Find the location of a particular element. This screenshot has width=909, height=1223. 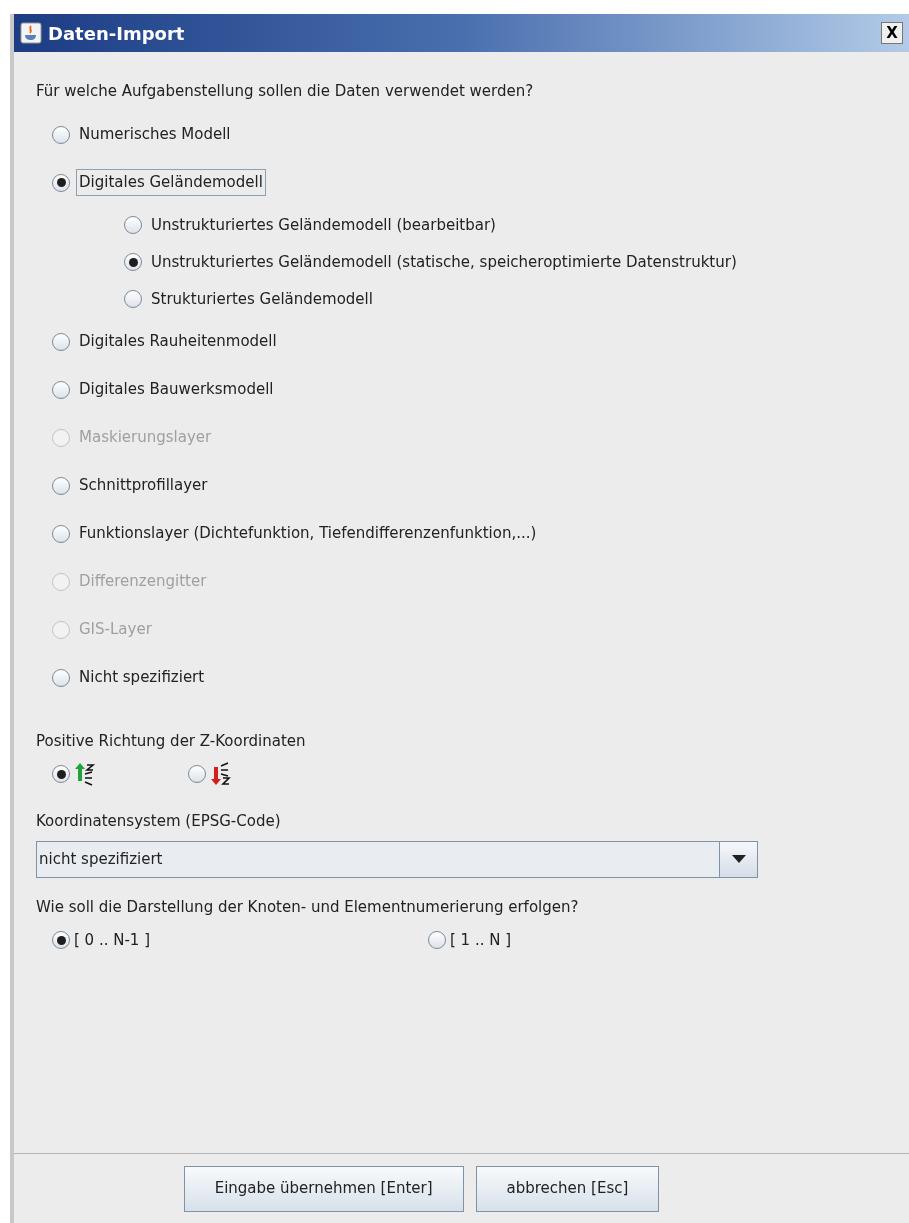

option-label: Nicht spezifiziert is located at coordinates (142, 678).